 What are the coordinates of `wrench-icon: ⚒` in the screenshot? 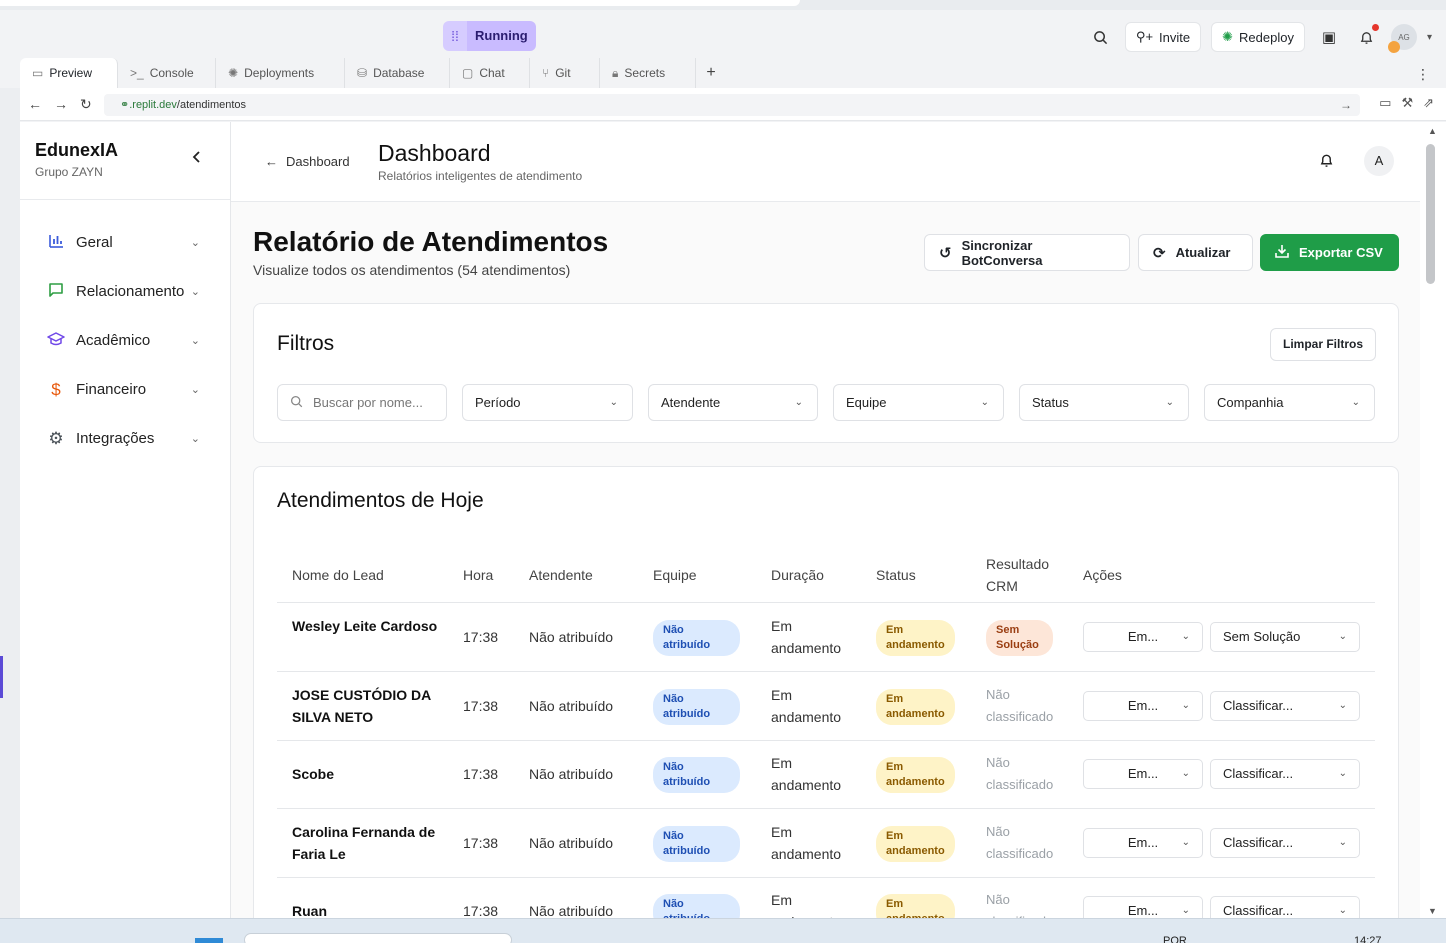 It's located at (1407, 103).